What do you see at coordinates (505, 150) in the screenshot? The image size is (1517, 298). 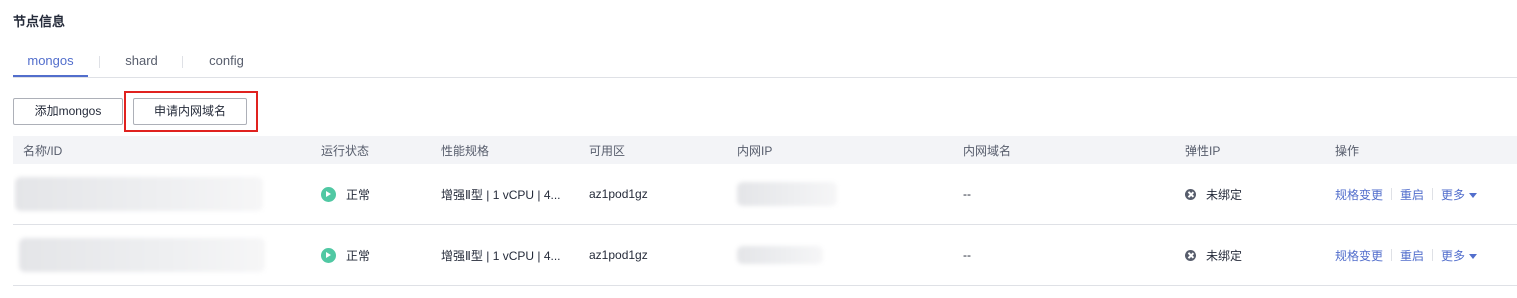 I see `column-header-spec: 性能规格` at bounding box center [505, 150].